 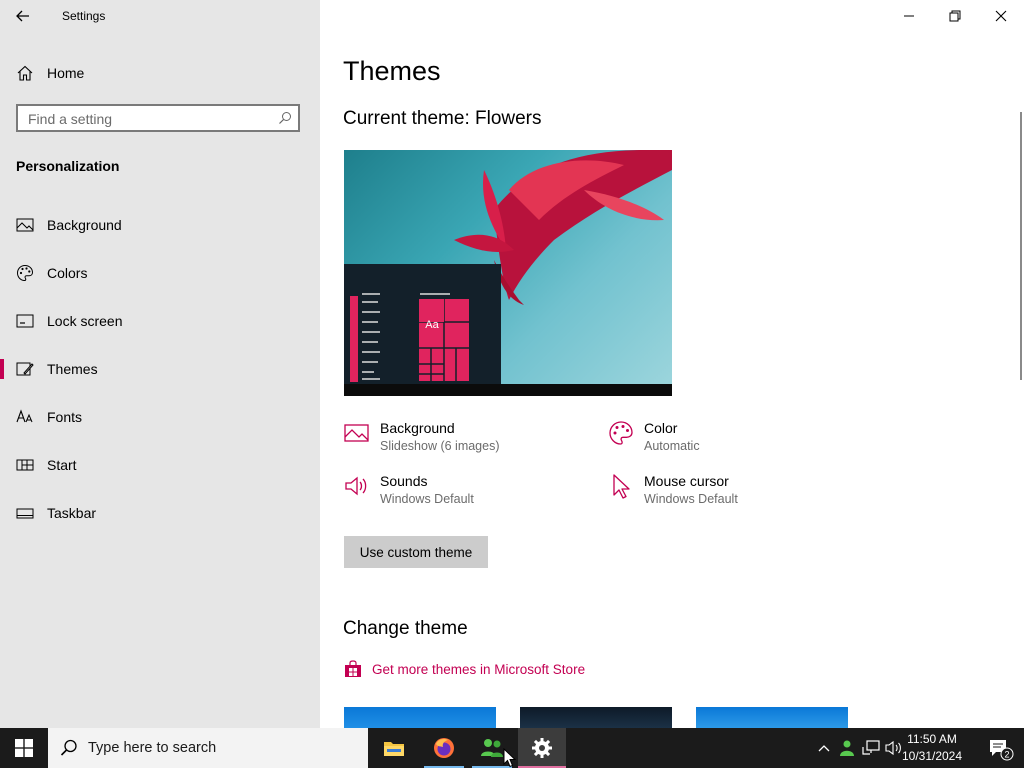 I want to click on minimize-button, so click(x=909, y=16).